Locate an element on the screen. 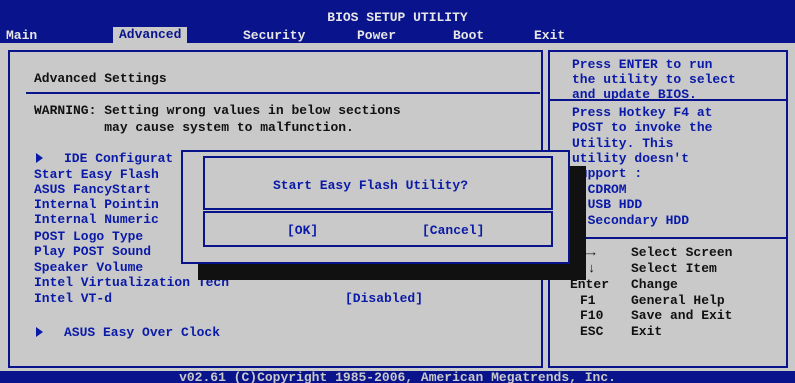 The image size is (795, 383). help-divider is located at coordinates (668, 100).